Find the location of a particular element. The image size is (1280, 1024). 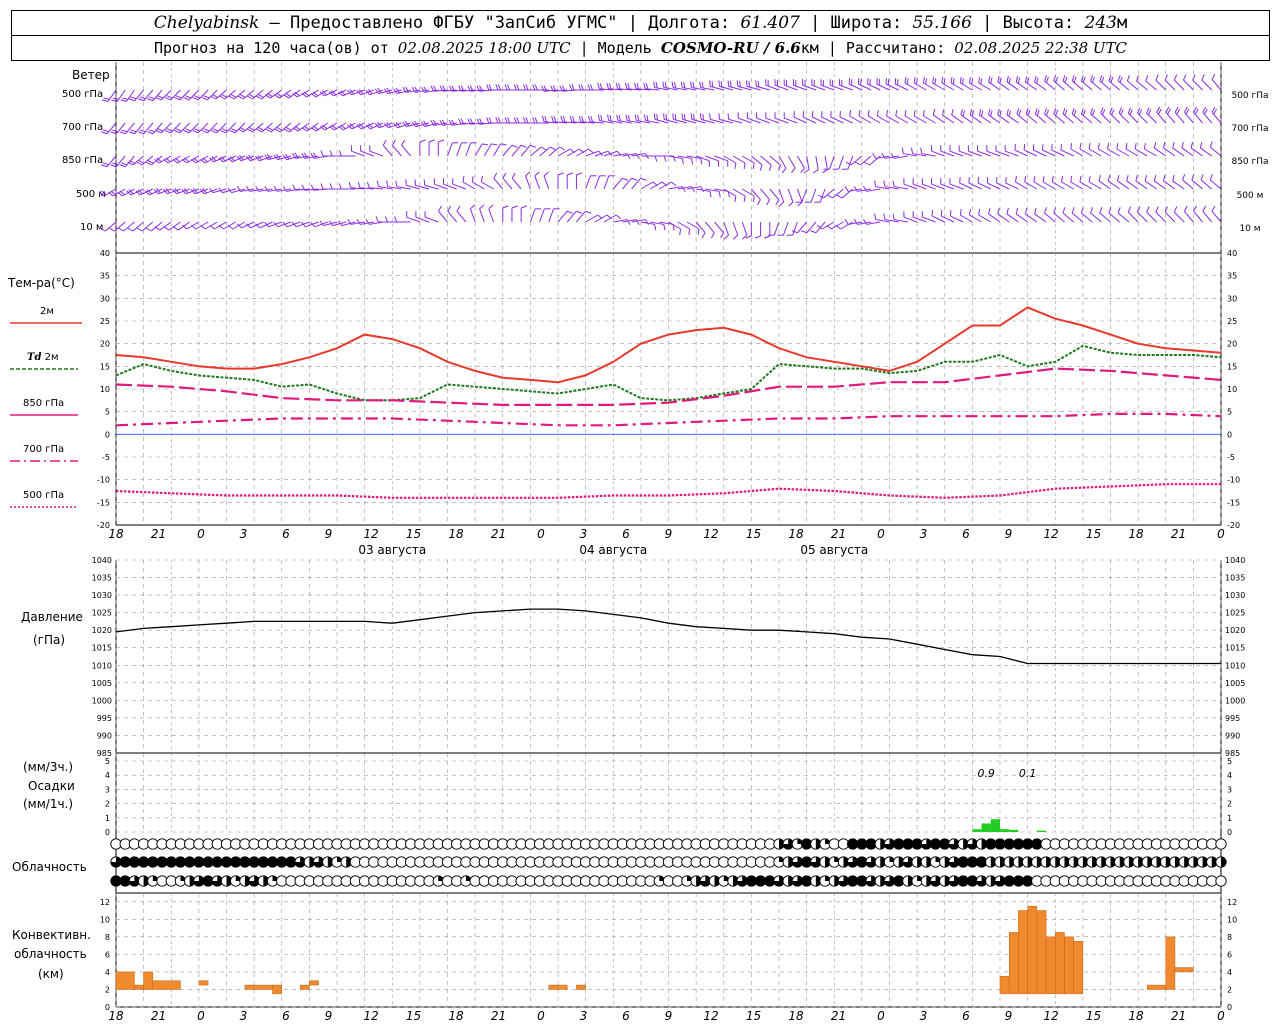

wind-level-right-label: 850 гПа is located at coordinates (1249, 162).